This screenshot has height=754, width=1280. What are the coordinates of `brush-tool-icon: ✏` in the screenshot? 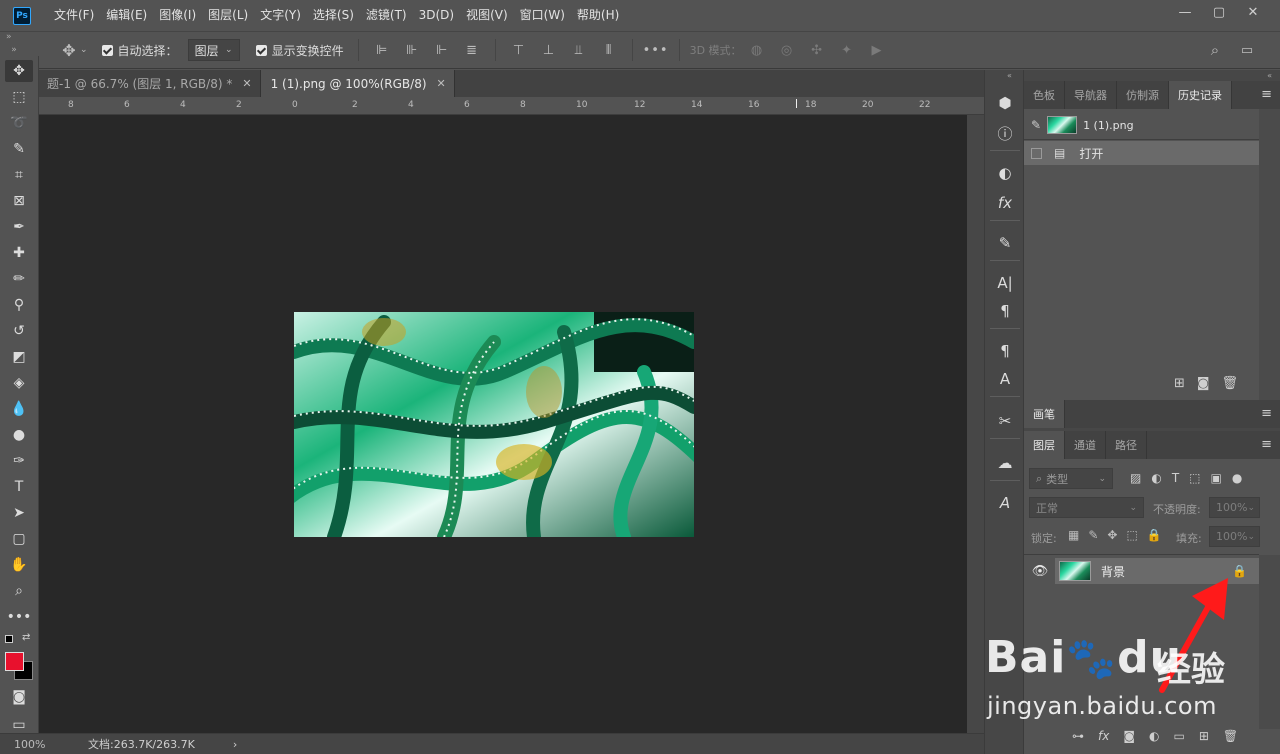 It's located at (19, 279).